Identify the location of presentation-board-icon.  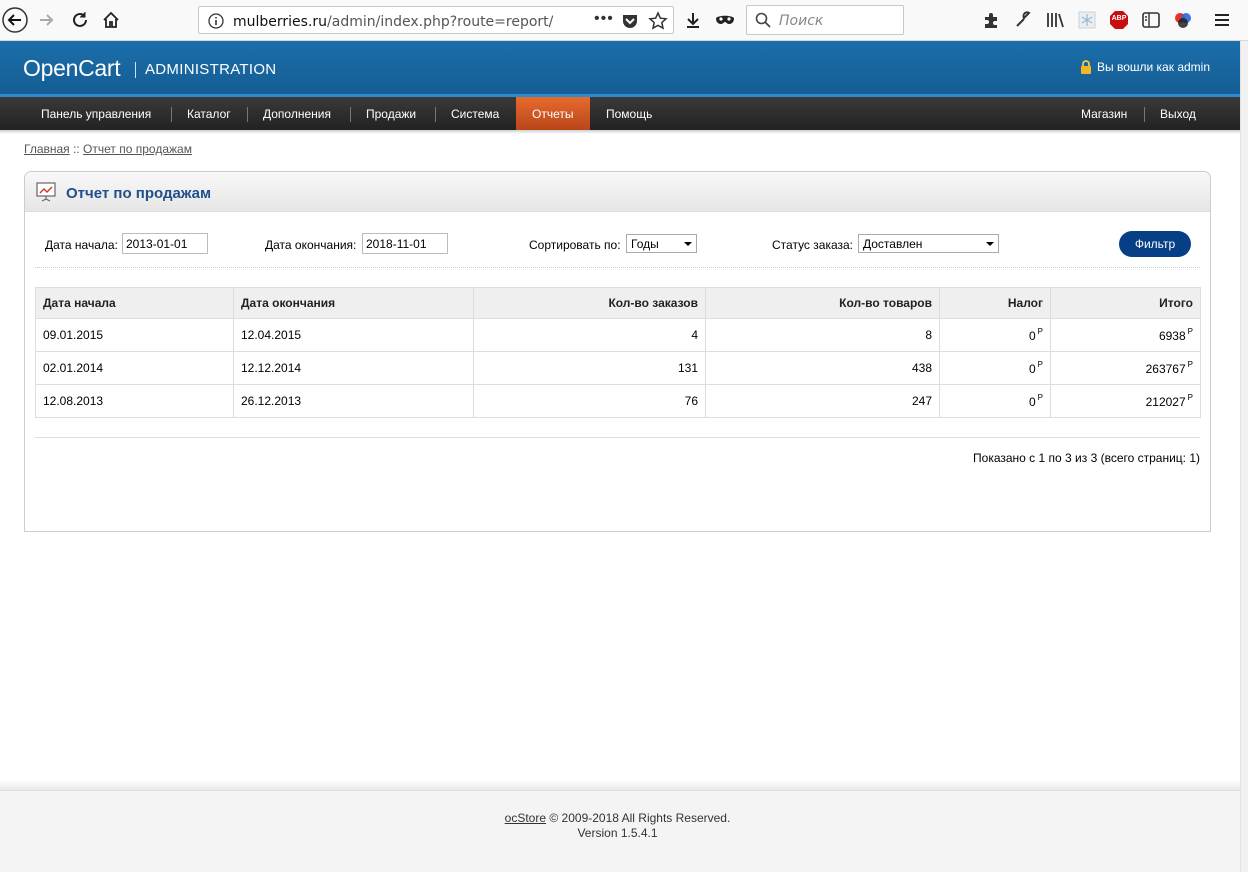
(46, 192).